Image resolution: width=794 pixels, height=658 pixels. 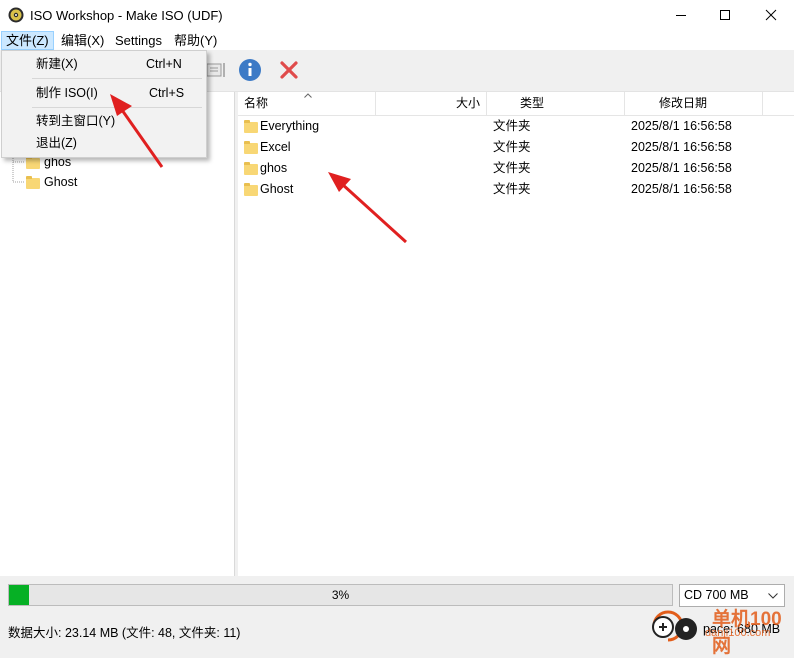 I want to click on minimize-icon, so click(x=681, y=15).